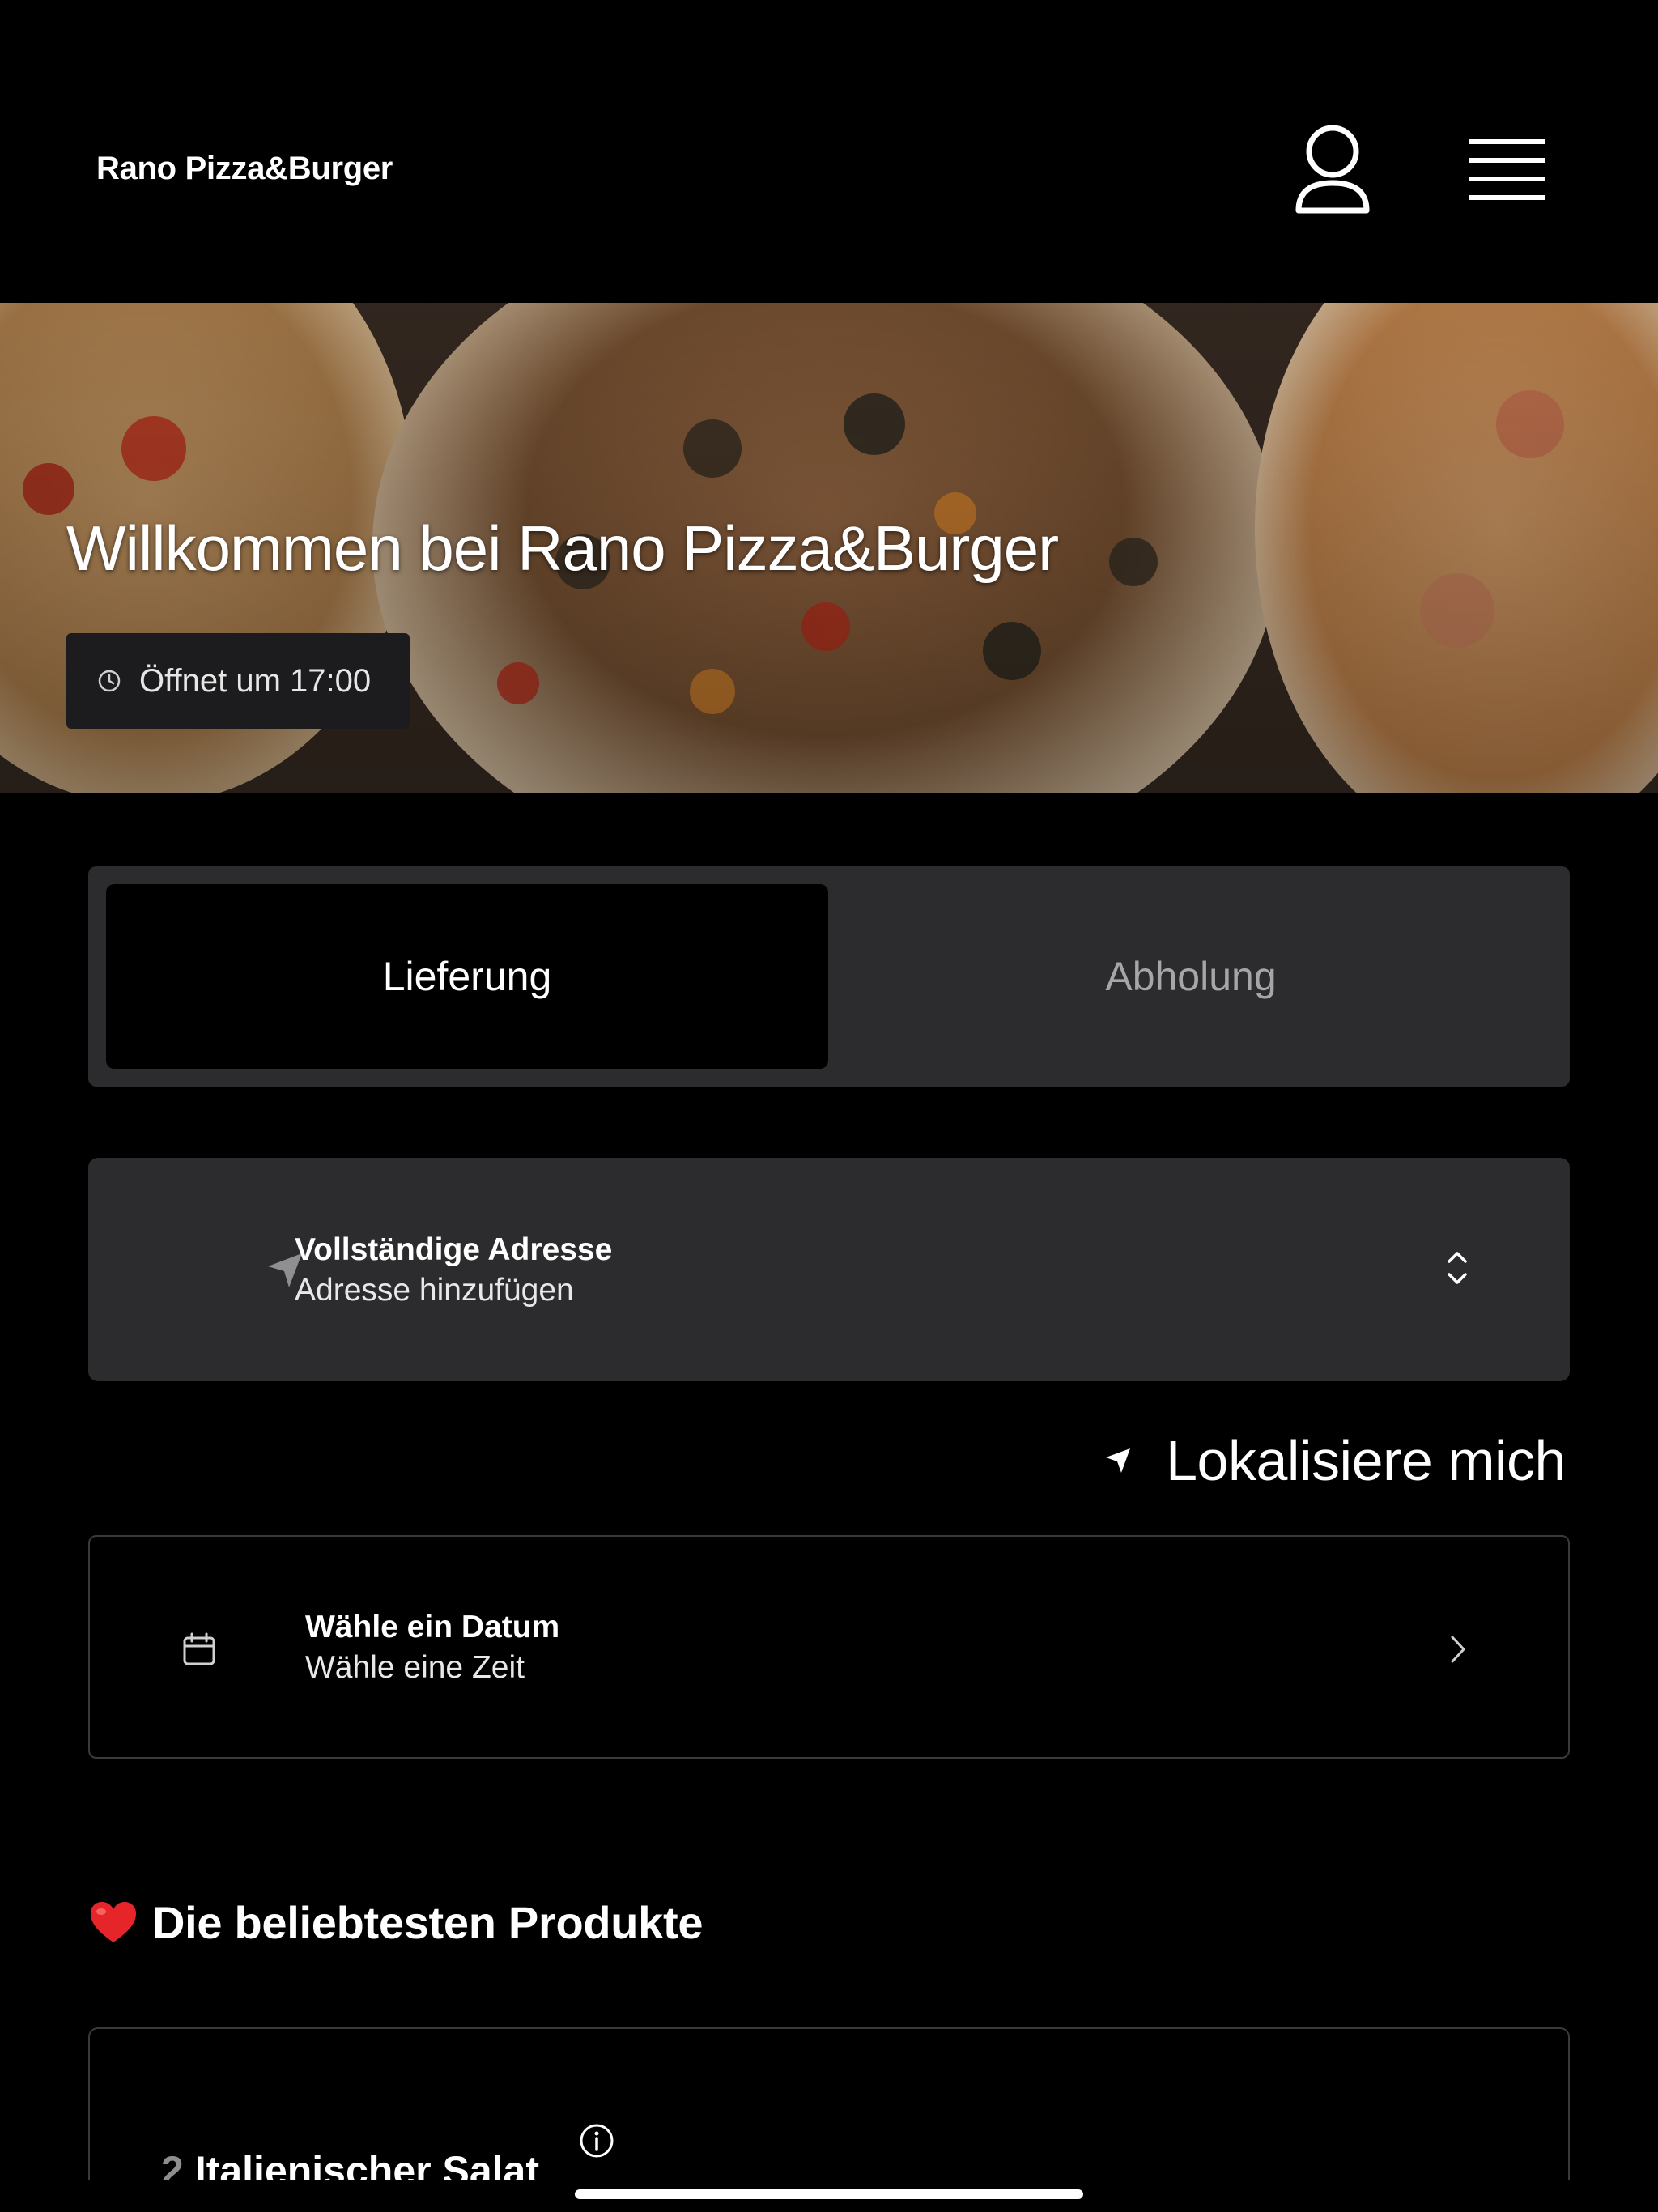  Describe the element at coordinates (1458, 1649) in the screenshot. I see `chevron-right-icon` at that location.